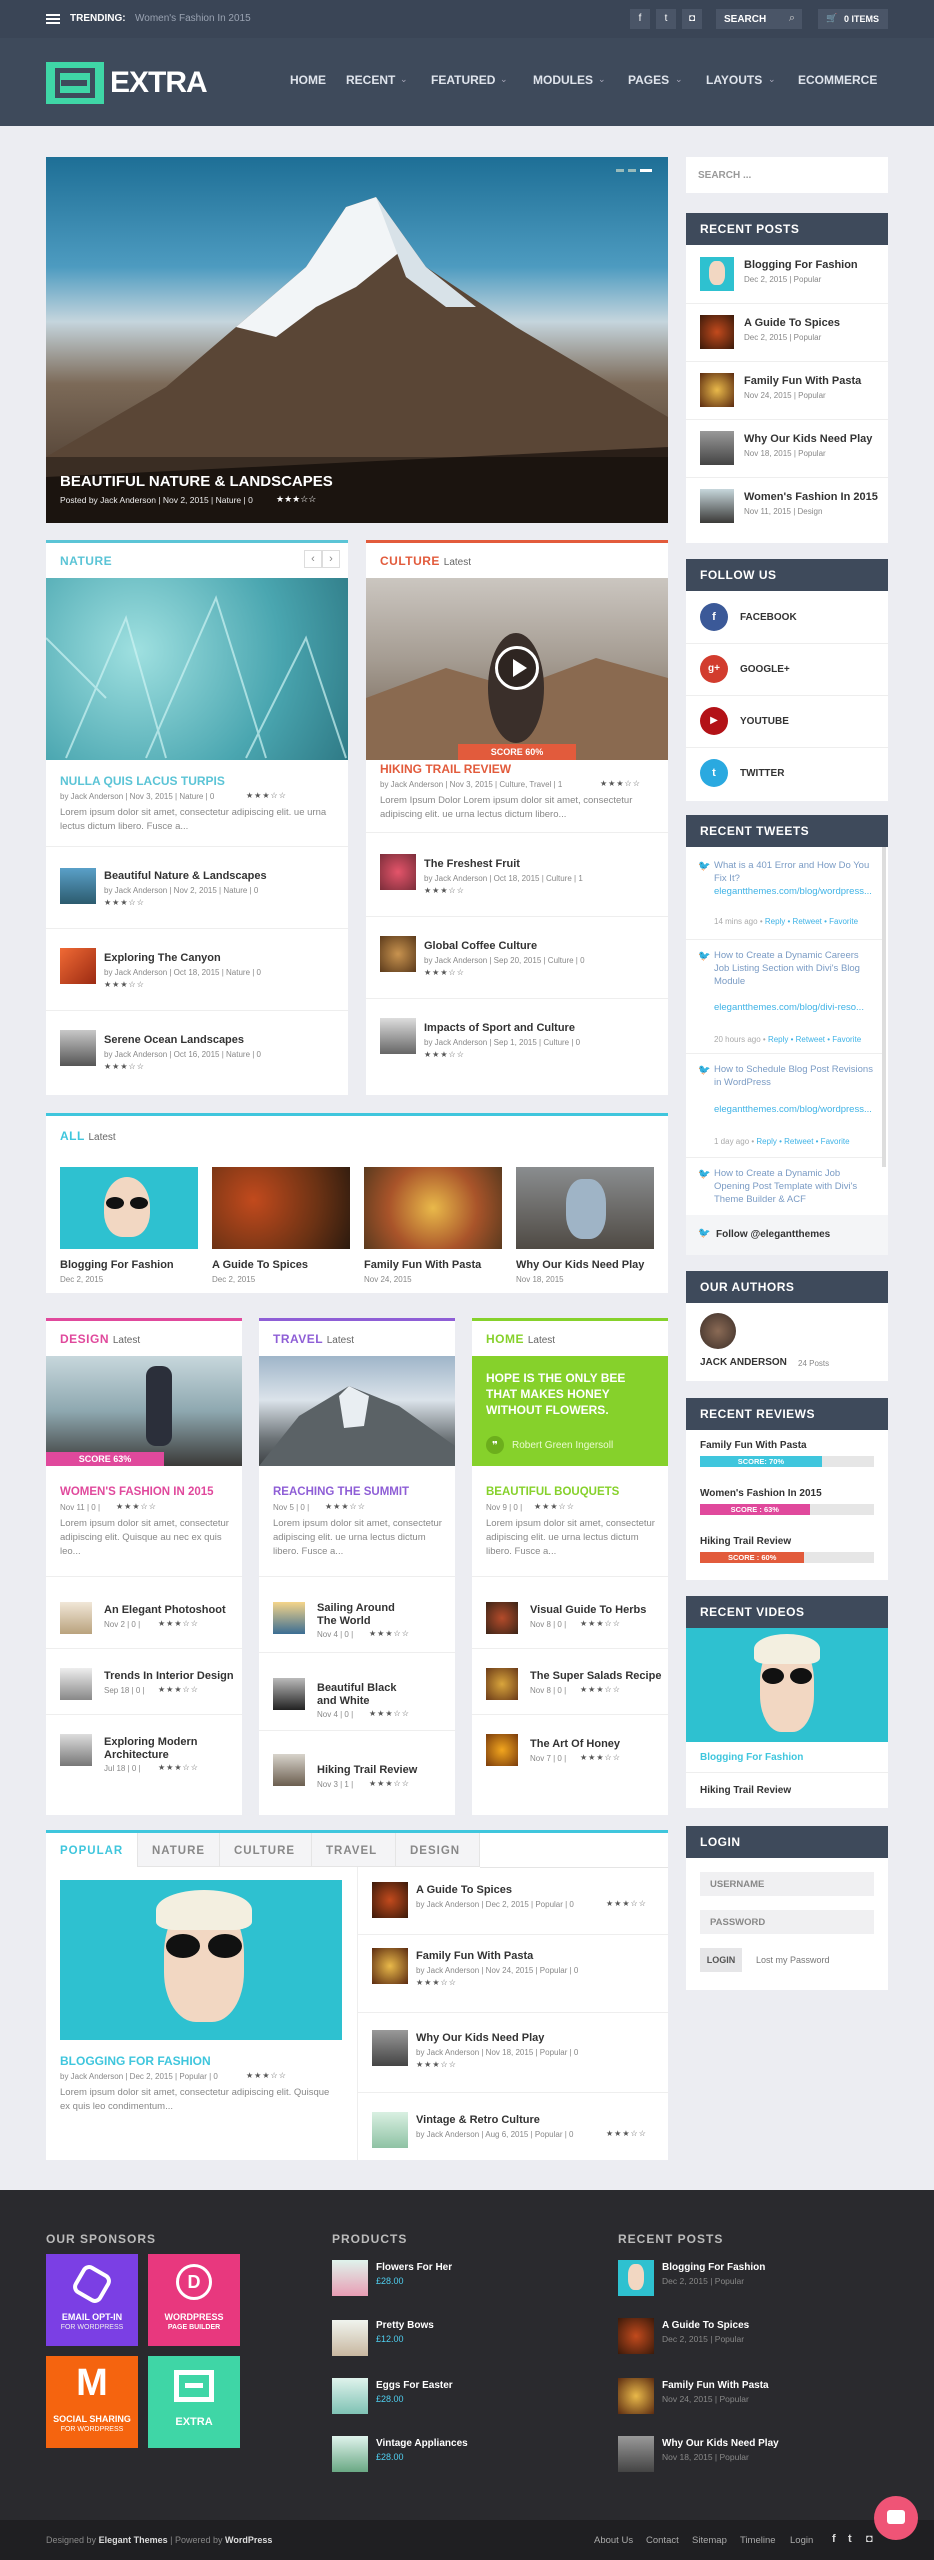 This screenshot has height=2560, width=934. Describe the element at coordinates (196, 481) in the screenshot. I see `hero-title: BEAUTIFUL NATURE & LANDSCAPES` at that location.